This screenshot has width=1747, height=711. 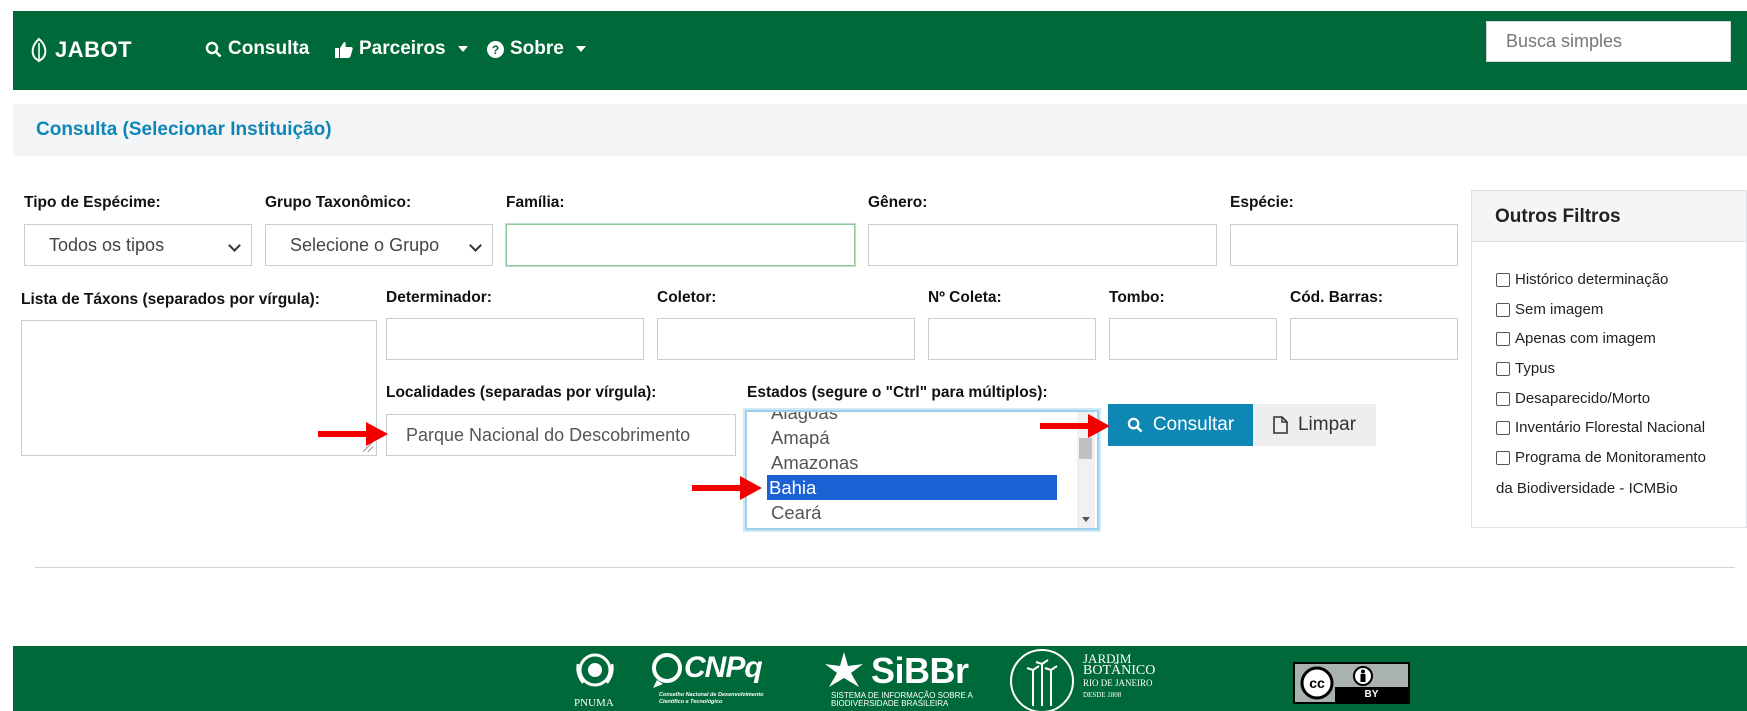 What do you see at coordinates (803, 418) in the screenshot?
I see `estado-option: Alagoas` at bounding box center [803, 418].